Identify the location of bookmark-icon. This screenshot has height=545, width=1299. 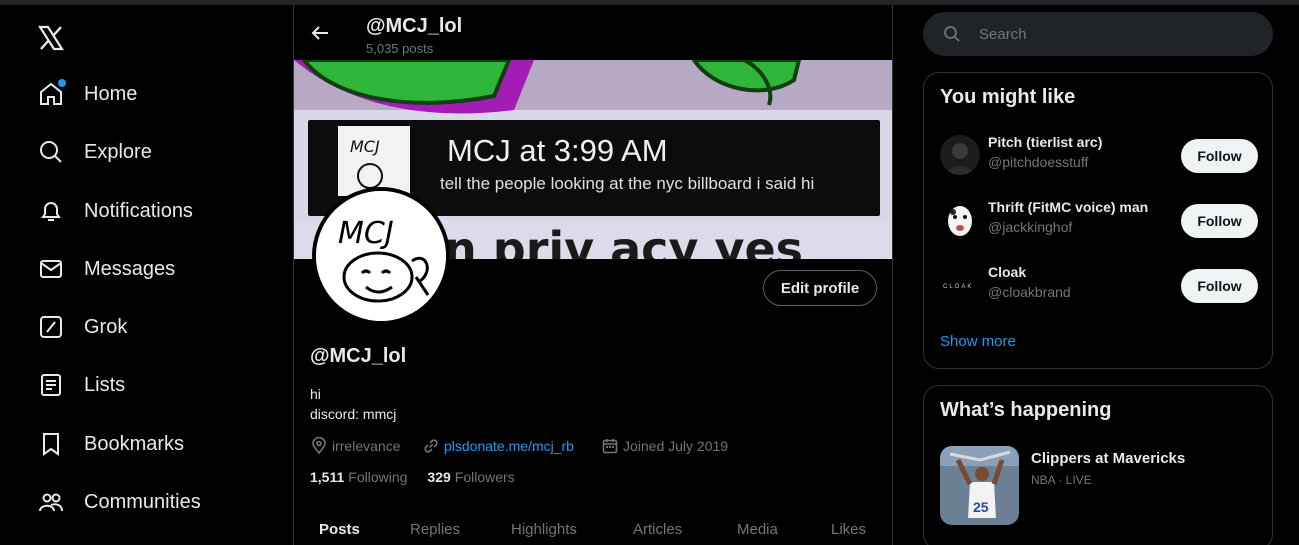
(51, 444).